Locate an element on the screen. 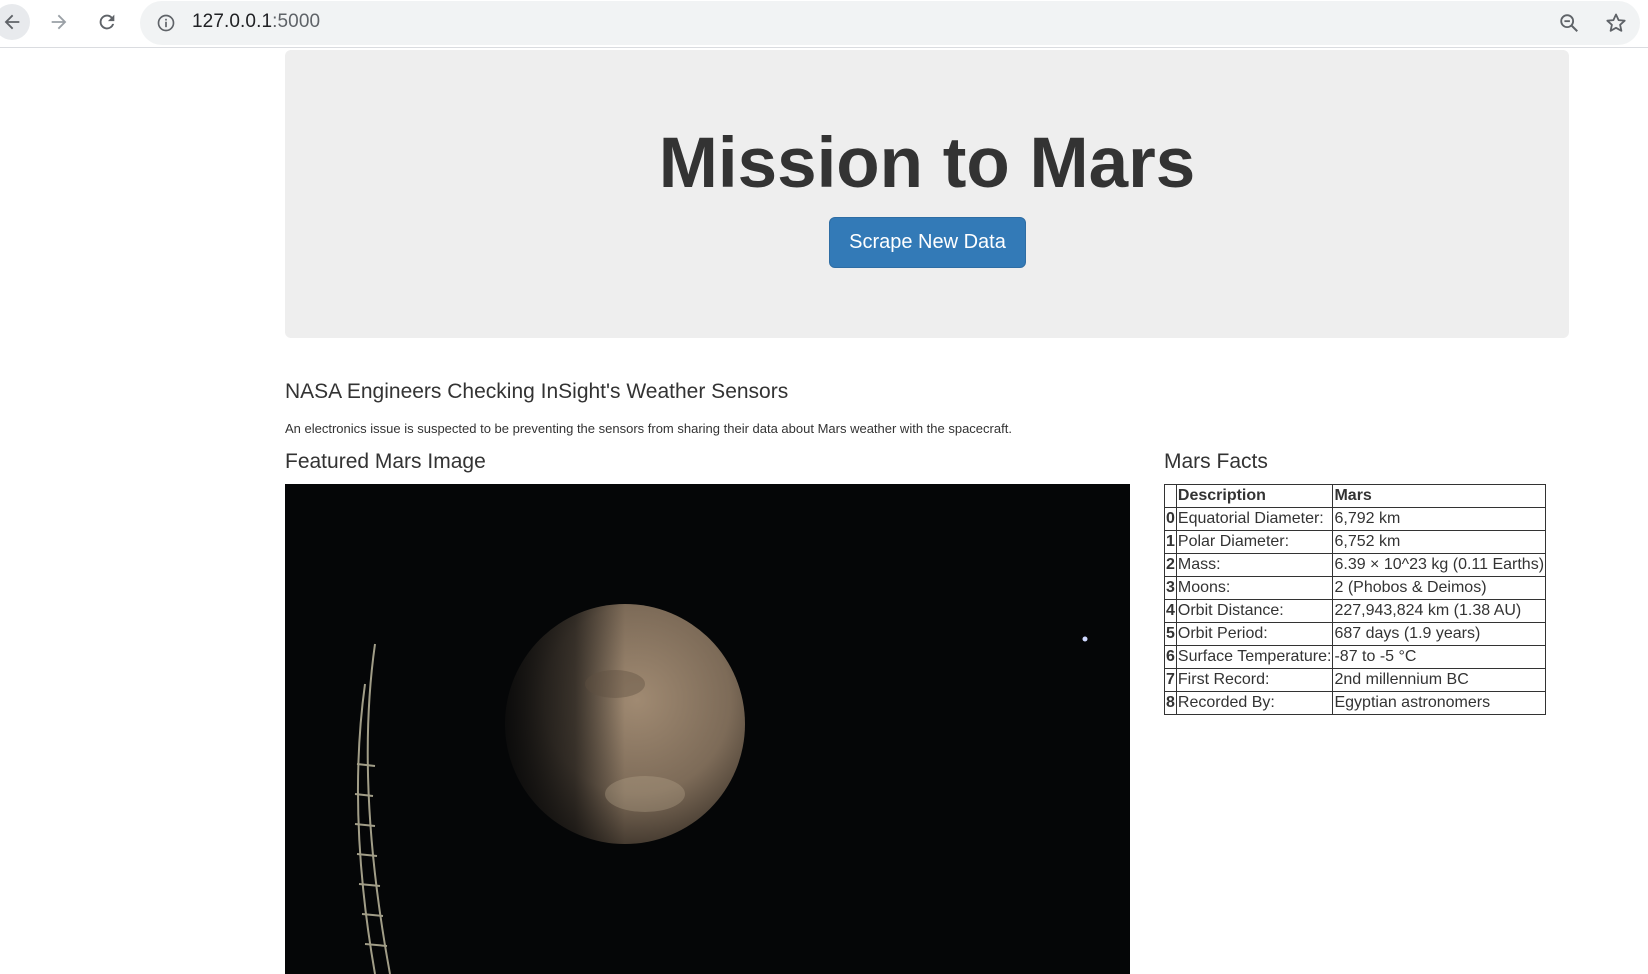  reload-button is located at coordinates (107, 22).